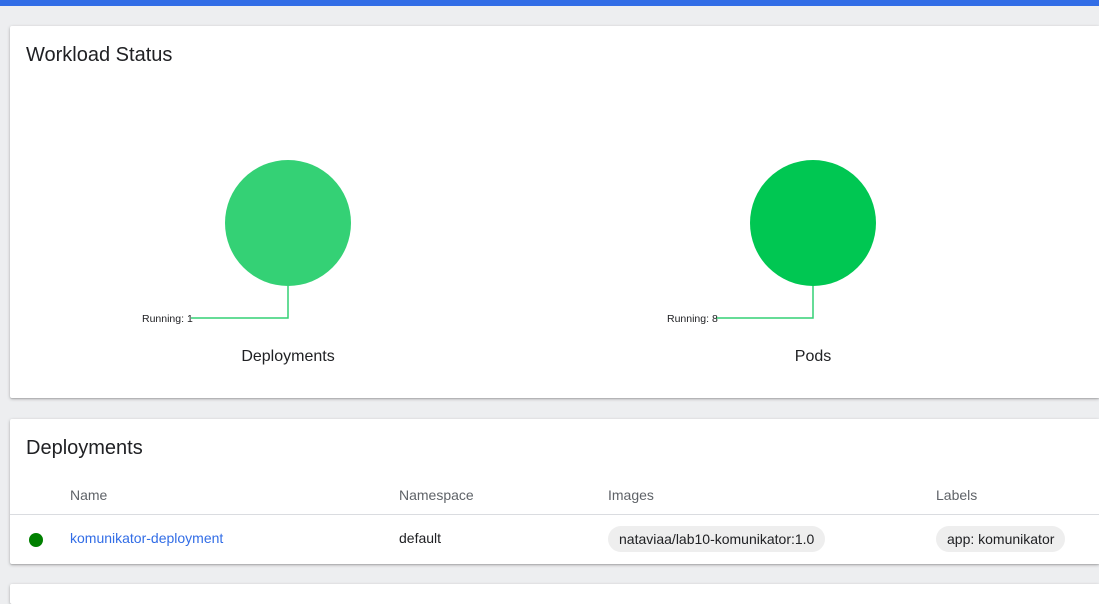  I want to click on deployments-running-label: Running: 1, so click(167, 319).